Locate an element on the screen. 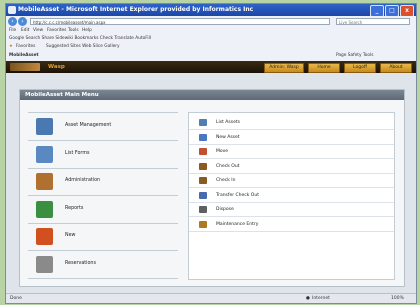 The width and height of the screenshot is (420, 305). menu-favorites: Favorites is located at coordinates (56, 31).